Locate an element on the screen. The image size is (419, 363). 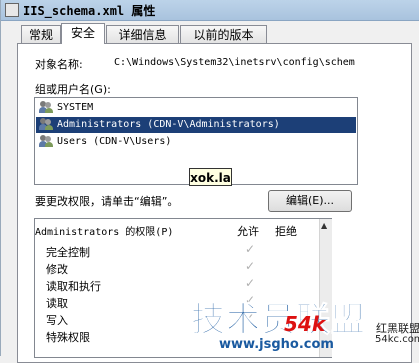
list-item-label: Administrators (CDN-V\Administrators) is located at coordinates (168, 124).